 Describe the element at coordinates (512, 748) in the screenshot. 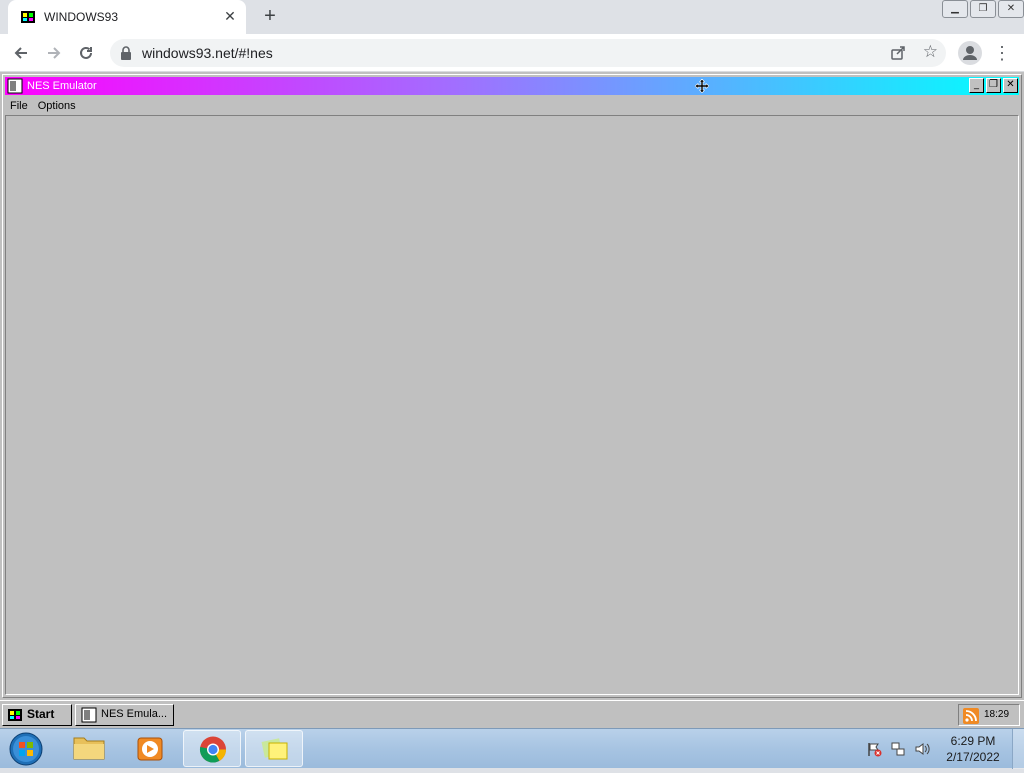

I see `windows7-taskbar: 6:29 PM 2/17/2022` at that location.